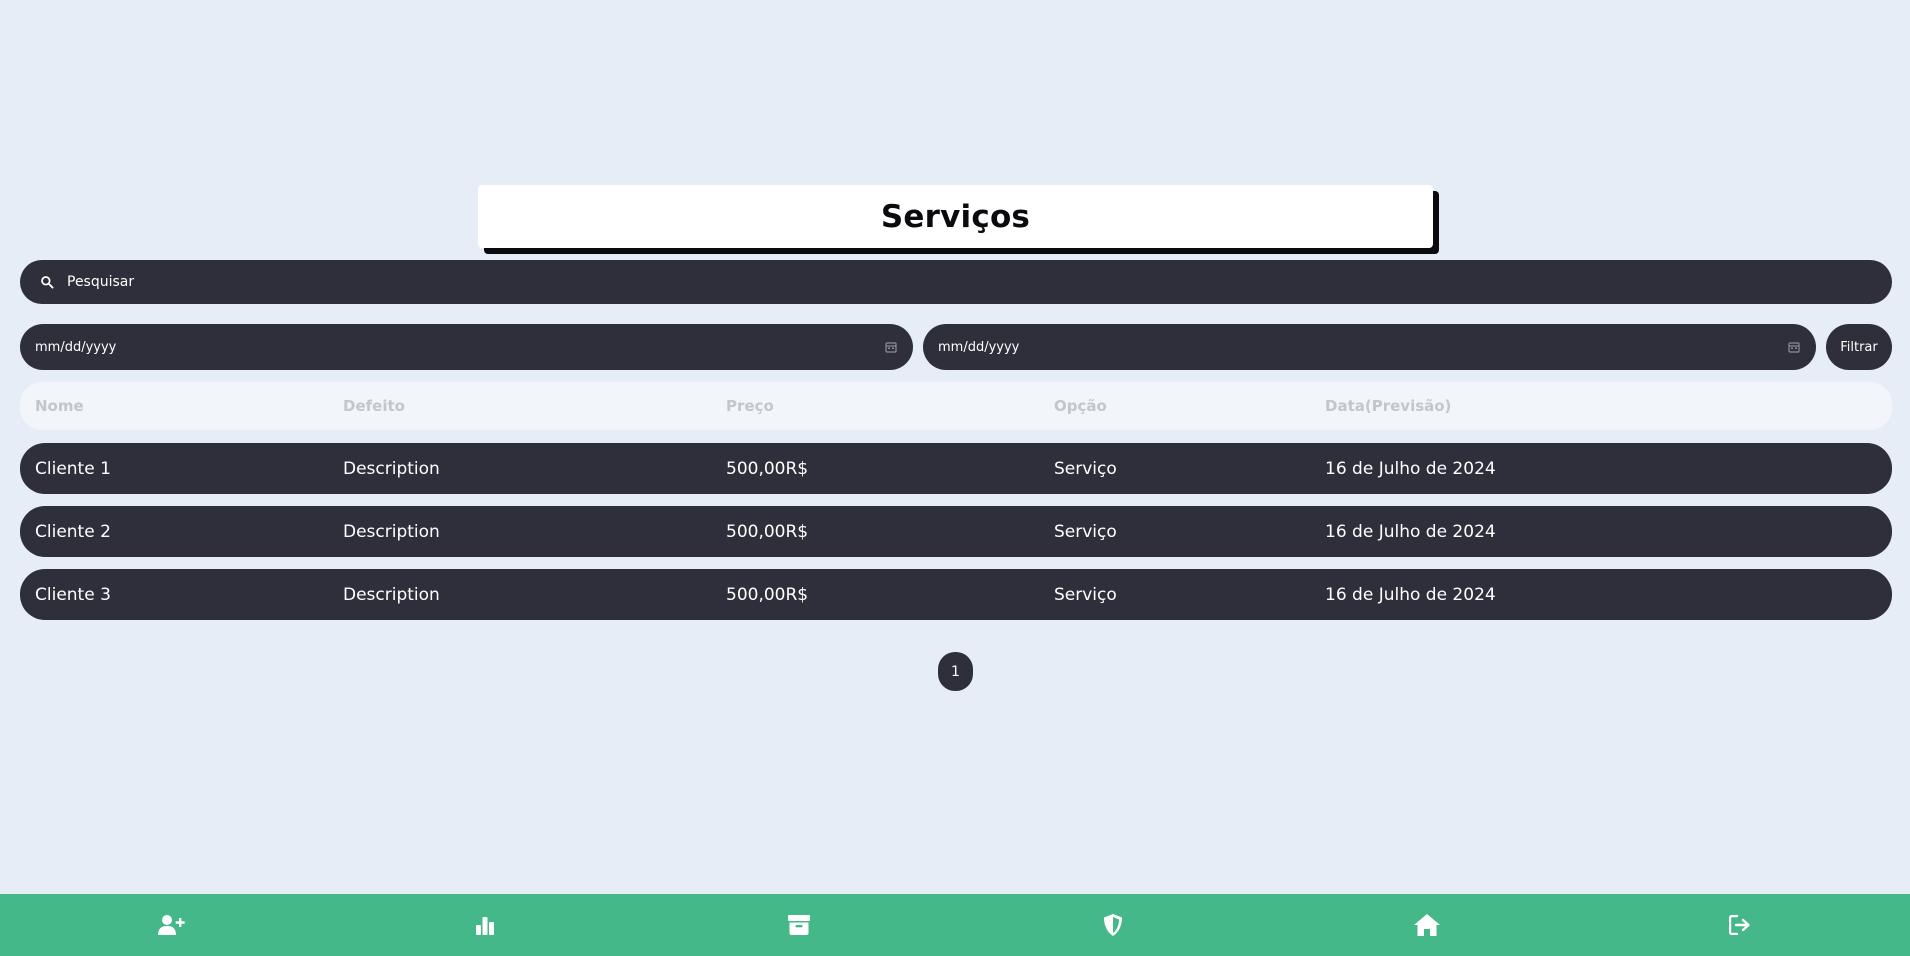 Image resolution: width=1910 pixels, height=956 pixels. I want to click on home-icon, so click(1427, 925).